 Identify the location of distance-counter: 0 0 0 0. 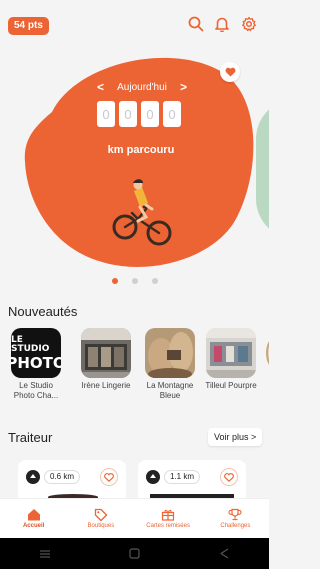
(139, 114).